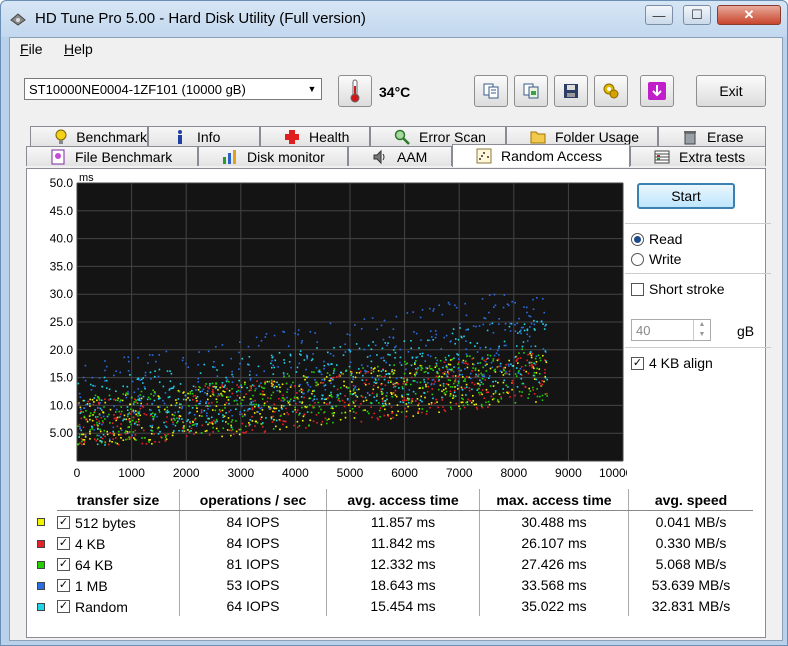 The image size is (788, 646). I want to click on series-toggle-cell: ✓ 512 bytes, so click(118, 522).